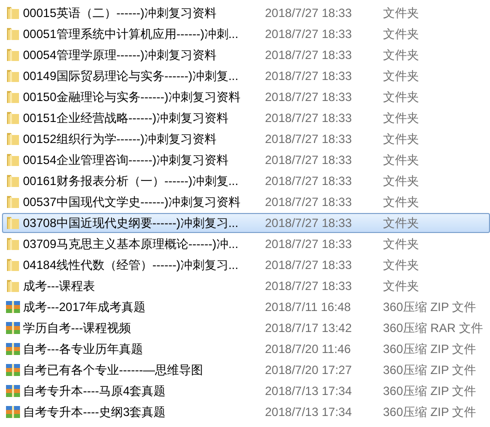  Describe the element at coordinates (246, 349) in the screenshot. I see `file-row: 自考---各专业历年真题 2018/7/20 11:46 360压缩 ZIP 文件` at that location.